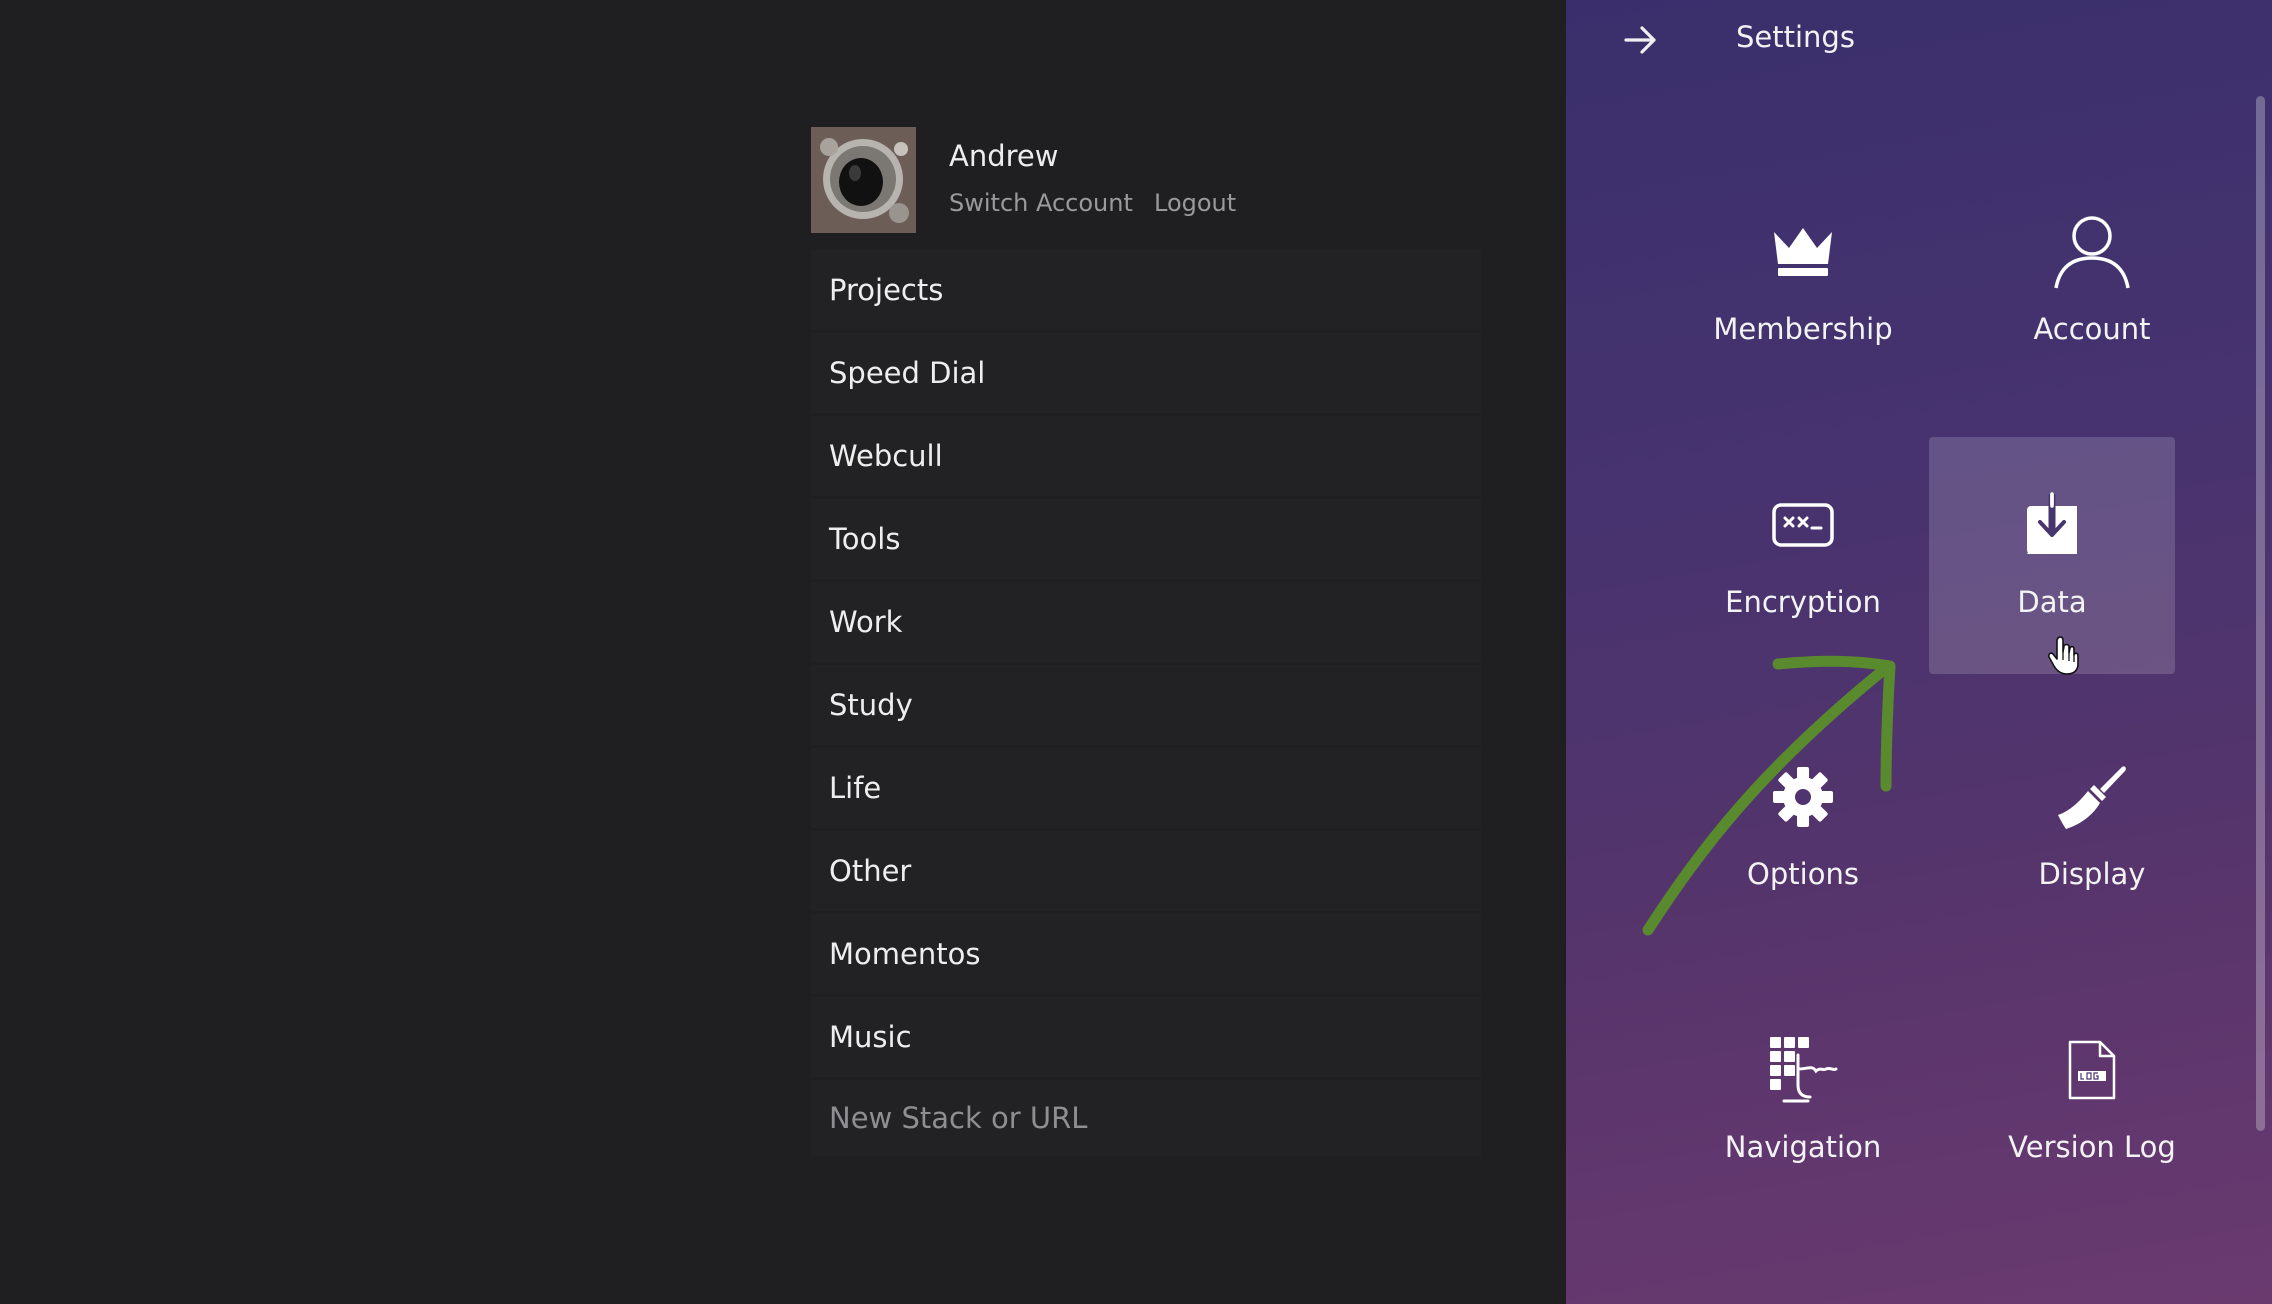 The height and width of the screenshot is (1304, 2272). I want to click on stack-item-music: Music, so click(1146, 1037).